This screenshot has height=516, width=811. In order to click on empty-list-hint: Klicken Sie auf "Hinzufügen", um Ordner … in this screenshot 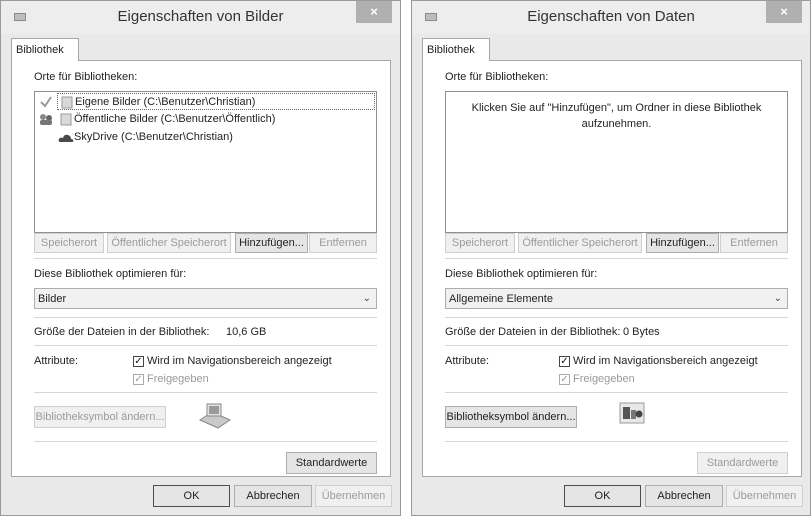, I will do `click(616, 116)`.